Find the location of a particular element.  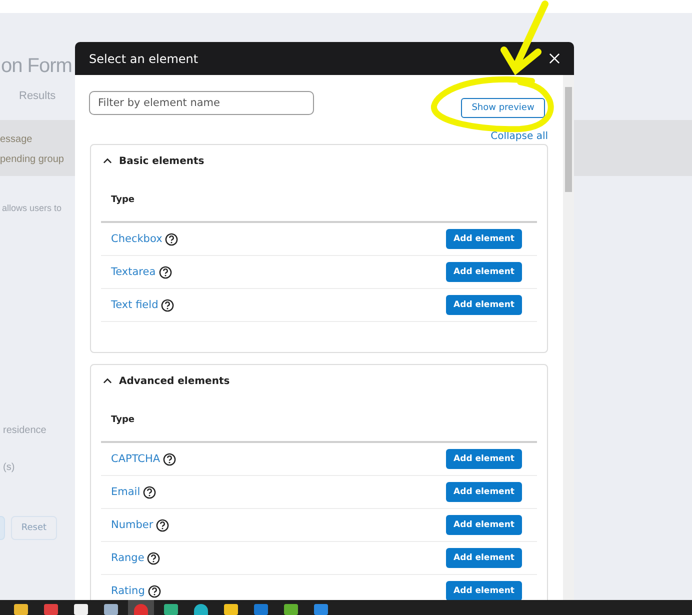

reset-button: Reset is located at coordinates (34, 528).